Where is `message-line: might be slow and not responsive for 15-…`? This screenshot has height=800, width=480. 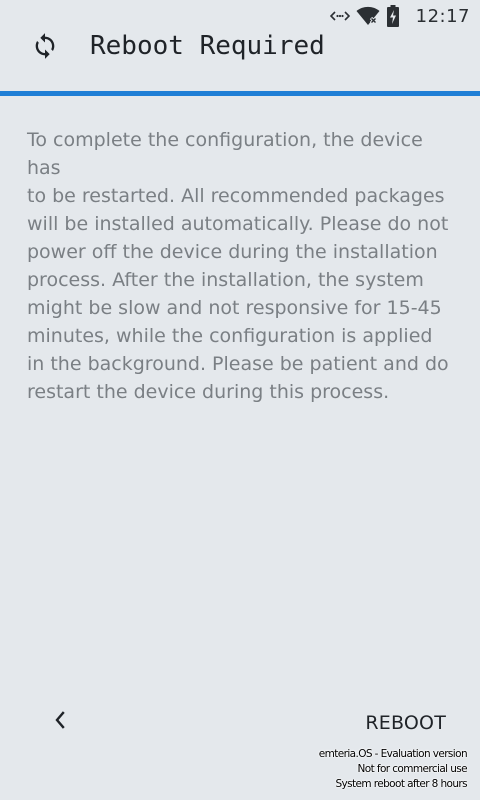 message-line: might be slow and not responsive for 15-… is located at coordinates (234, 308).